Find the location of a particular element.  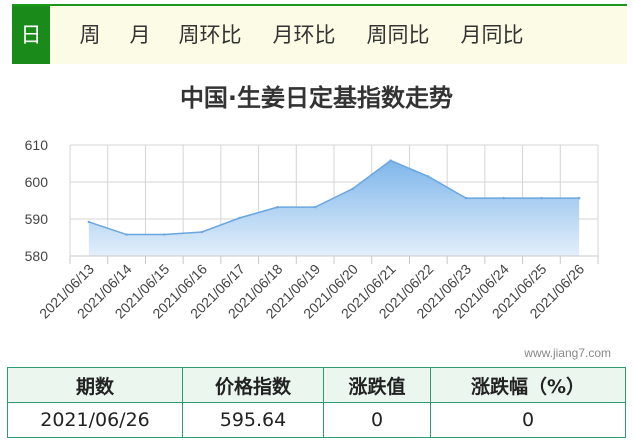

table-row: 2021/06/26 595.64 0 0 is located at coordinates (316, 420).